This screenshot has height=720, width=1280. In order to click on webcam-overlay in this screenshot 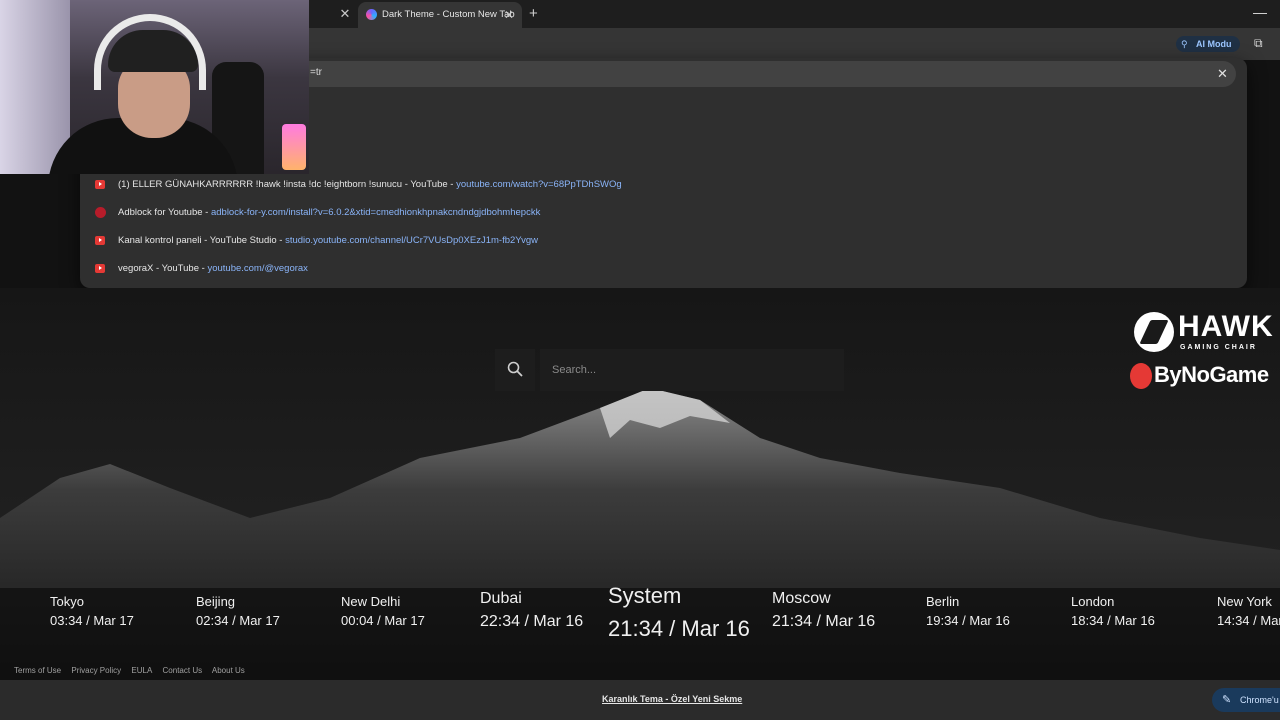, I will do `click(154, 87)`.